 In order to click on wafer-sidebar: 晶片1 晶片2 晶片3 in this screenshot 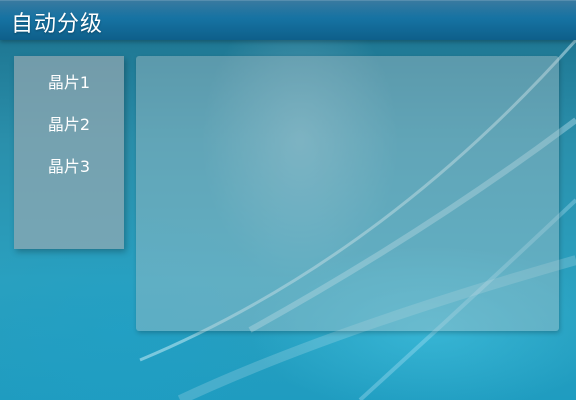, I will do `click(69, 152)`.